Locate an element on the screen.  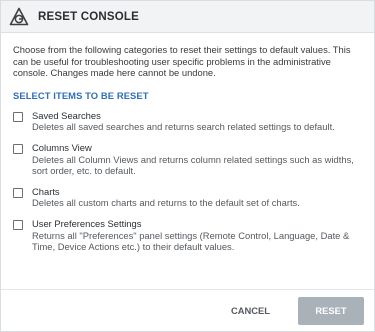
option-title: Charts is located at coordinates (46, 191).